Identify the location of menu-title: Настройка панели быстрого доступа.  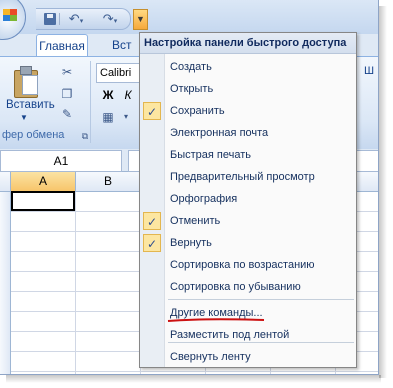
(248, 43).